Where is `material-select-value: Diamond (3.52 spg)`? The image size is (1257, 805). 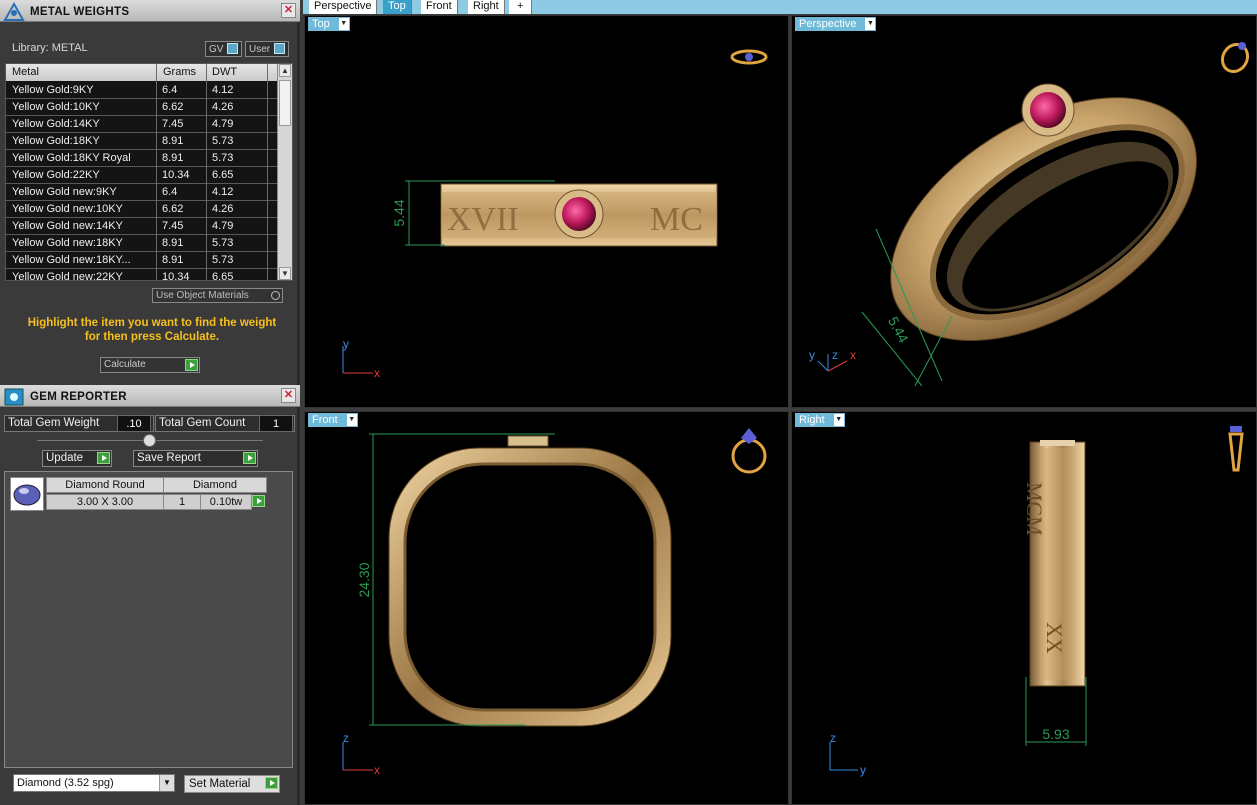 material-select-value: Diamond (3.52 spg) is located at coordinates (65, 783).